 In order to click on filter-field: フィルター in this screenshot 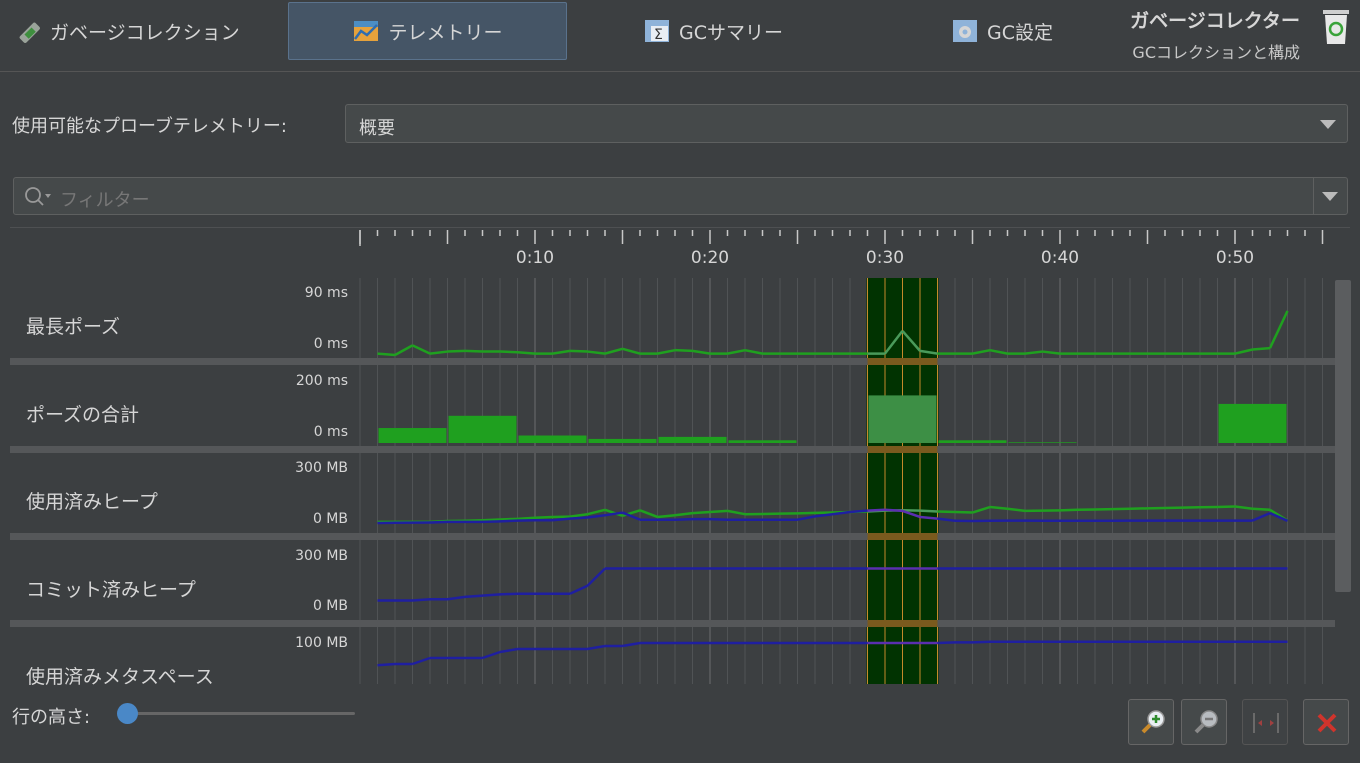, I will do `click(680, 196)`.